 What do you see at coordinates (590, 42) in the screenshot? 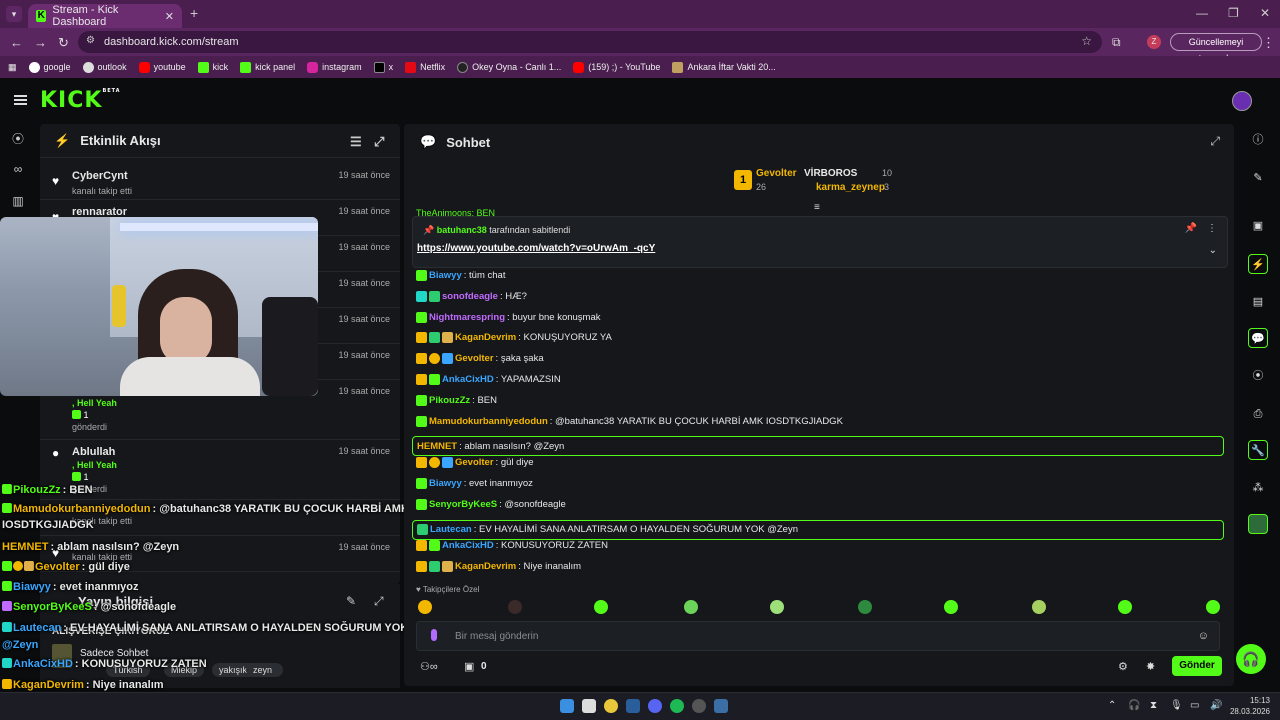
I see `address-bar: ⚙ dashboard.kick.com/stream ☆` at bounding box center [590, 42].